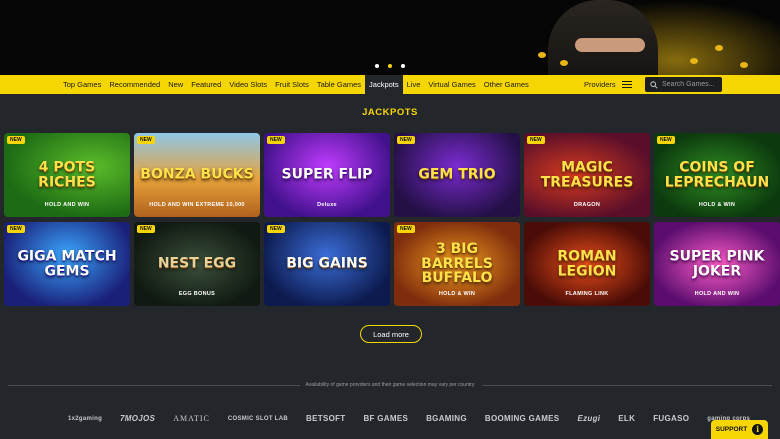 This screenshot has height=439, width=780. Describe the element at coordinates (671, 418) in the screenshot. I see `provider-logo-fugaso: FUGASO` at that location.